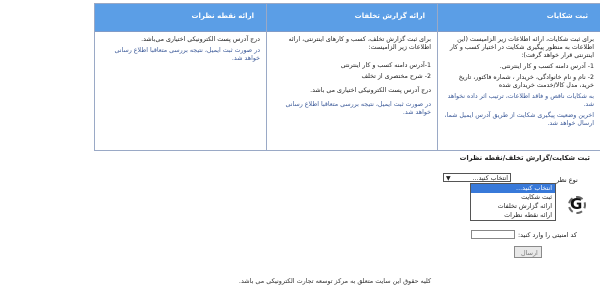  Describe the element at coordinates (567, 180) in the screenshot. I see `type-label: نوع نظر` at that location.